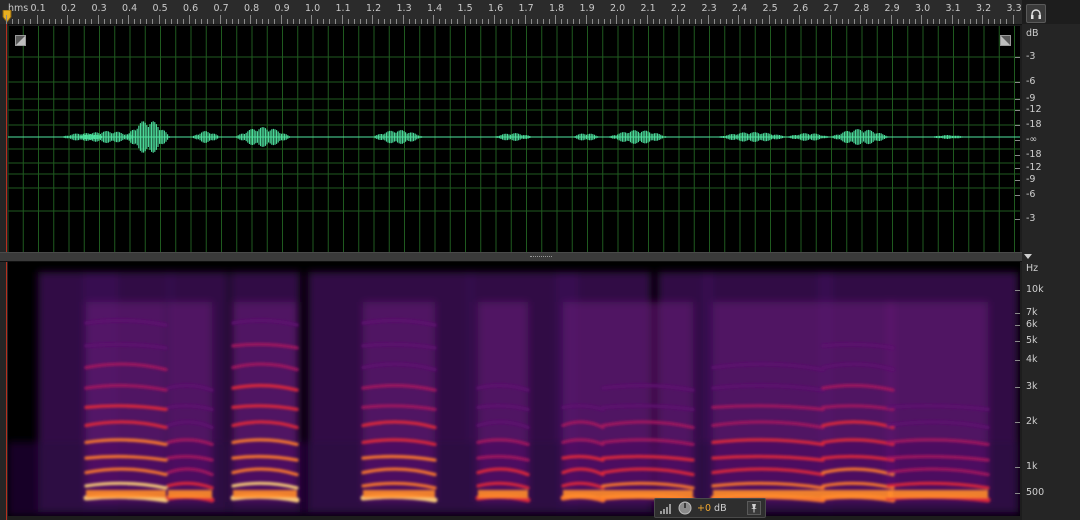  I want to click on gain-value: +0 dB, so click(712, 508).